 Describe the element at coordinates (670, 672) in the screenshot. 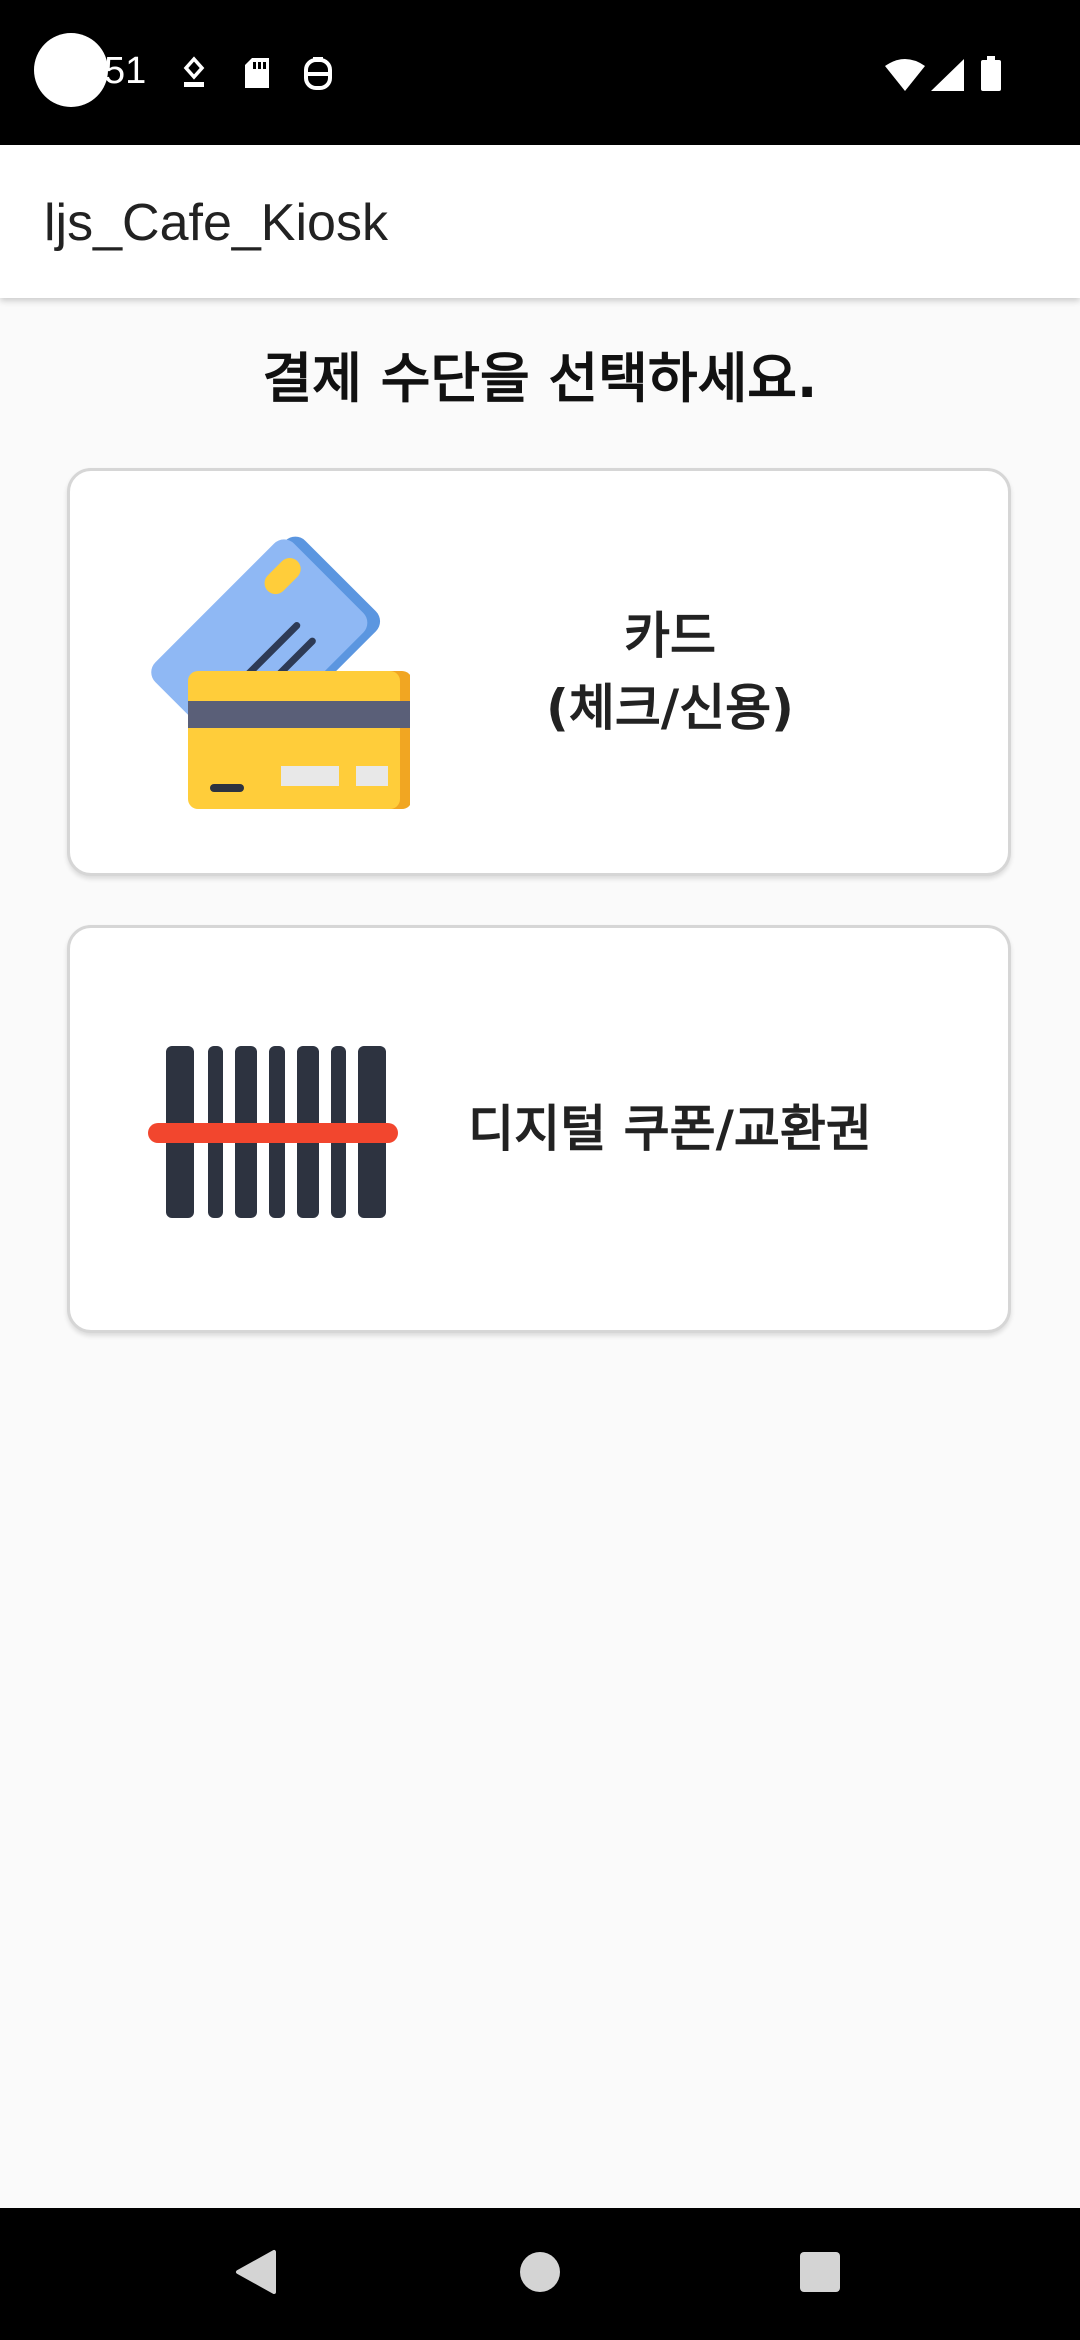

I see `card-payment-label: 카드 (체크/신용)` at that location.